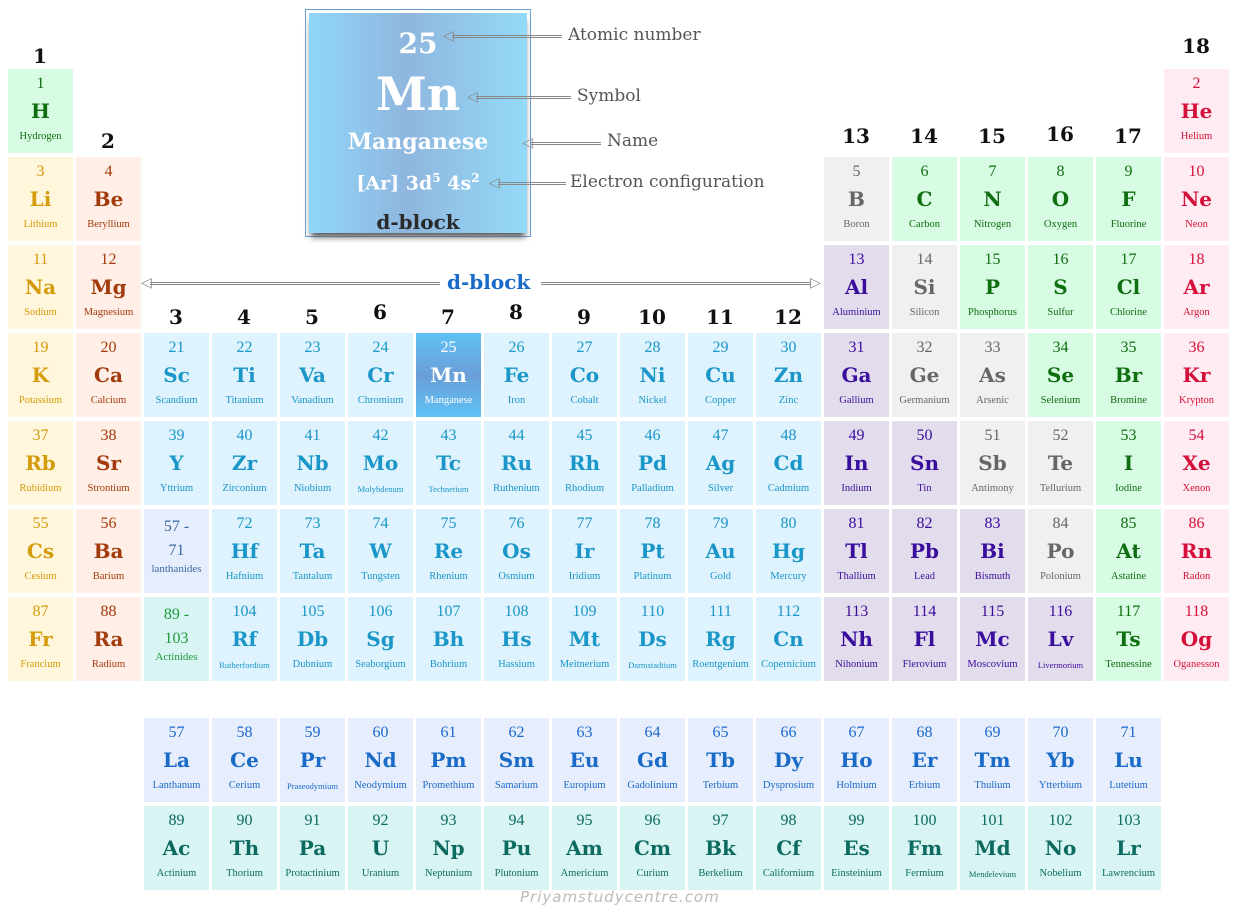  Describe the element at coordinates (788, 551) in the screenshot. I see `element-cell-hg: 80 Hg Mercury` at that location.